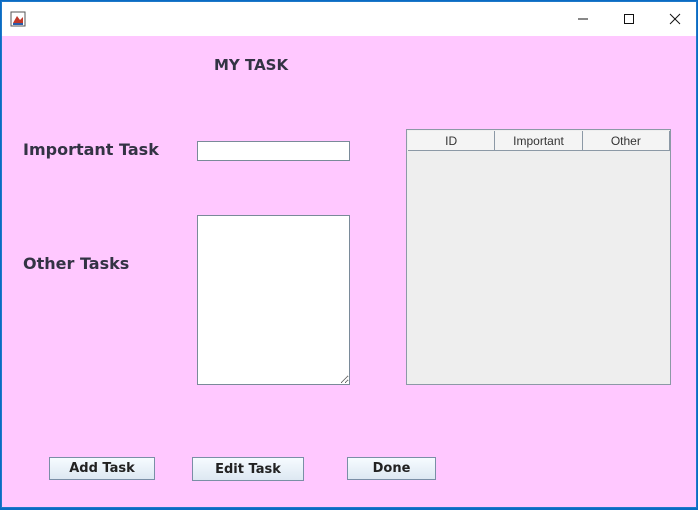 The width and height of the screenshot is (698, 510). What do you see at coordinates (18, 19) in the screenshot?
I see `java-app-icon` at bounding box center [18, 19].